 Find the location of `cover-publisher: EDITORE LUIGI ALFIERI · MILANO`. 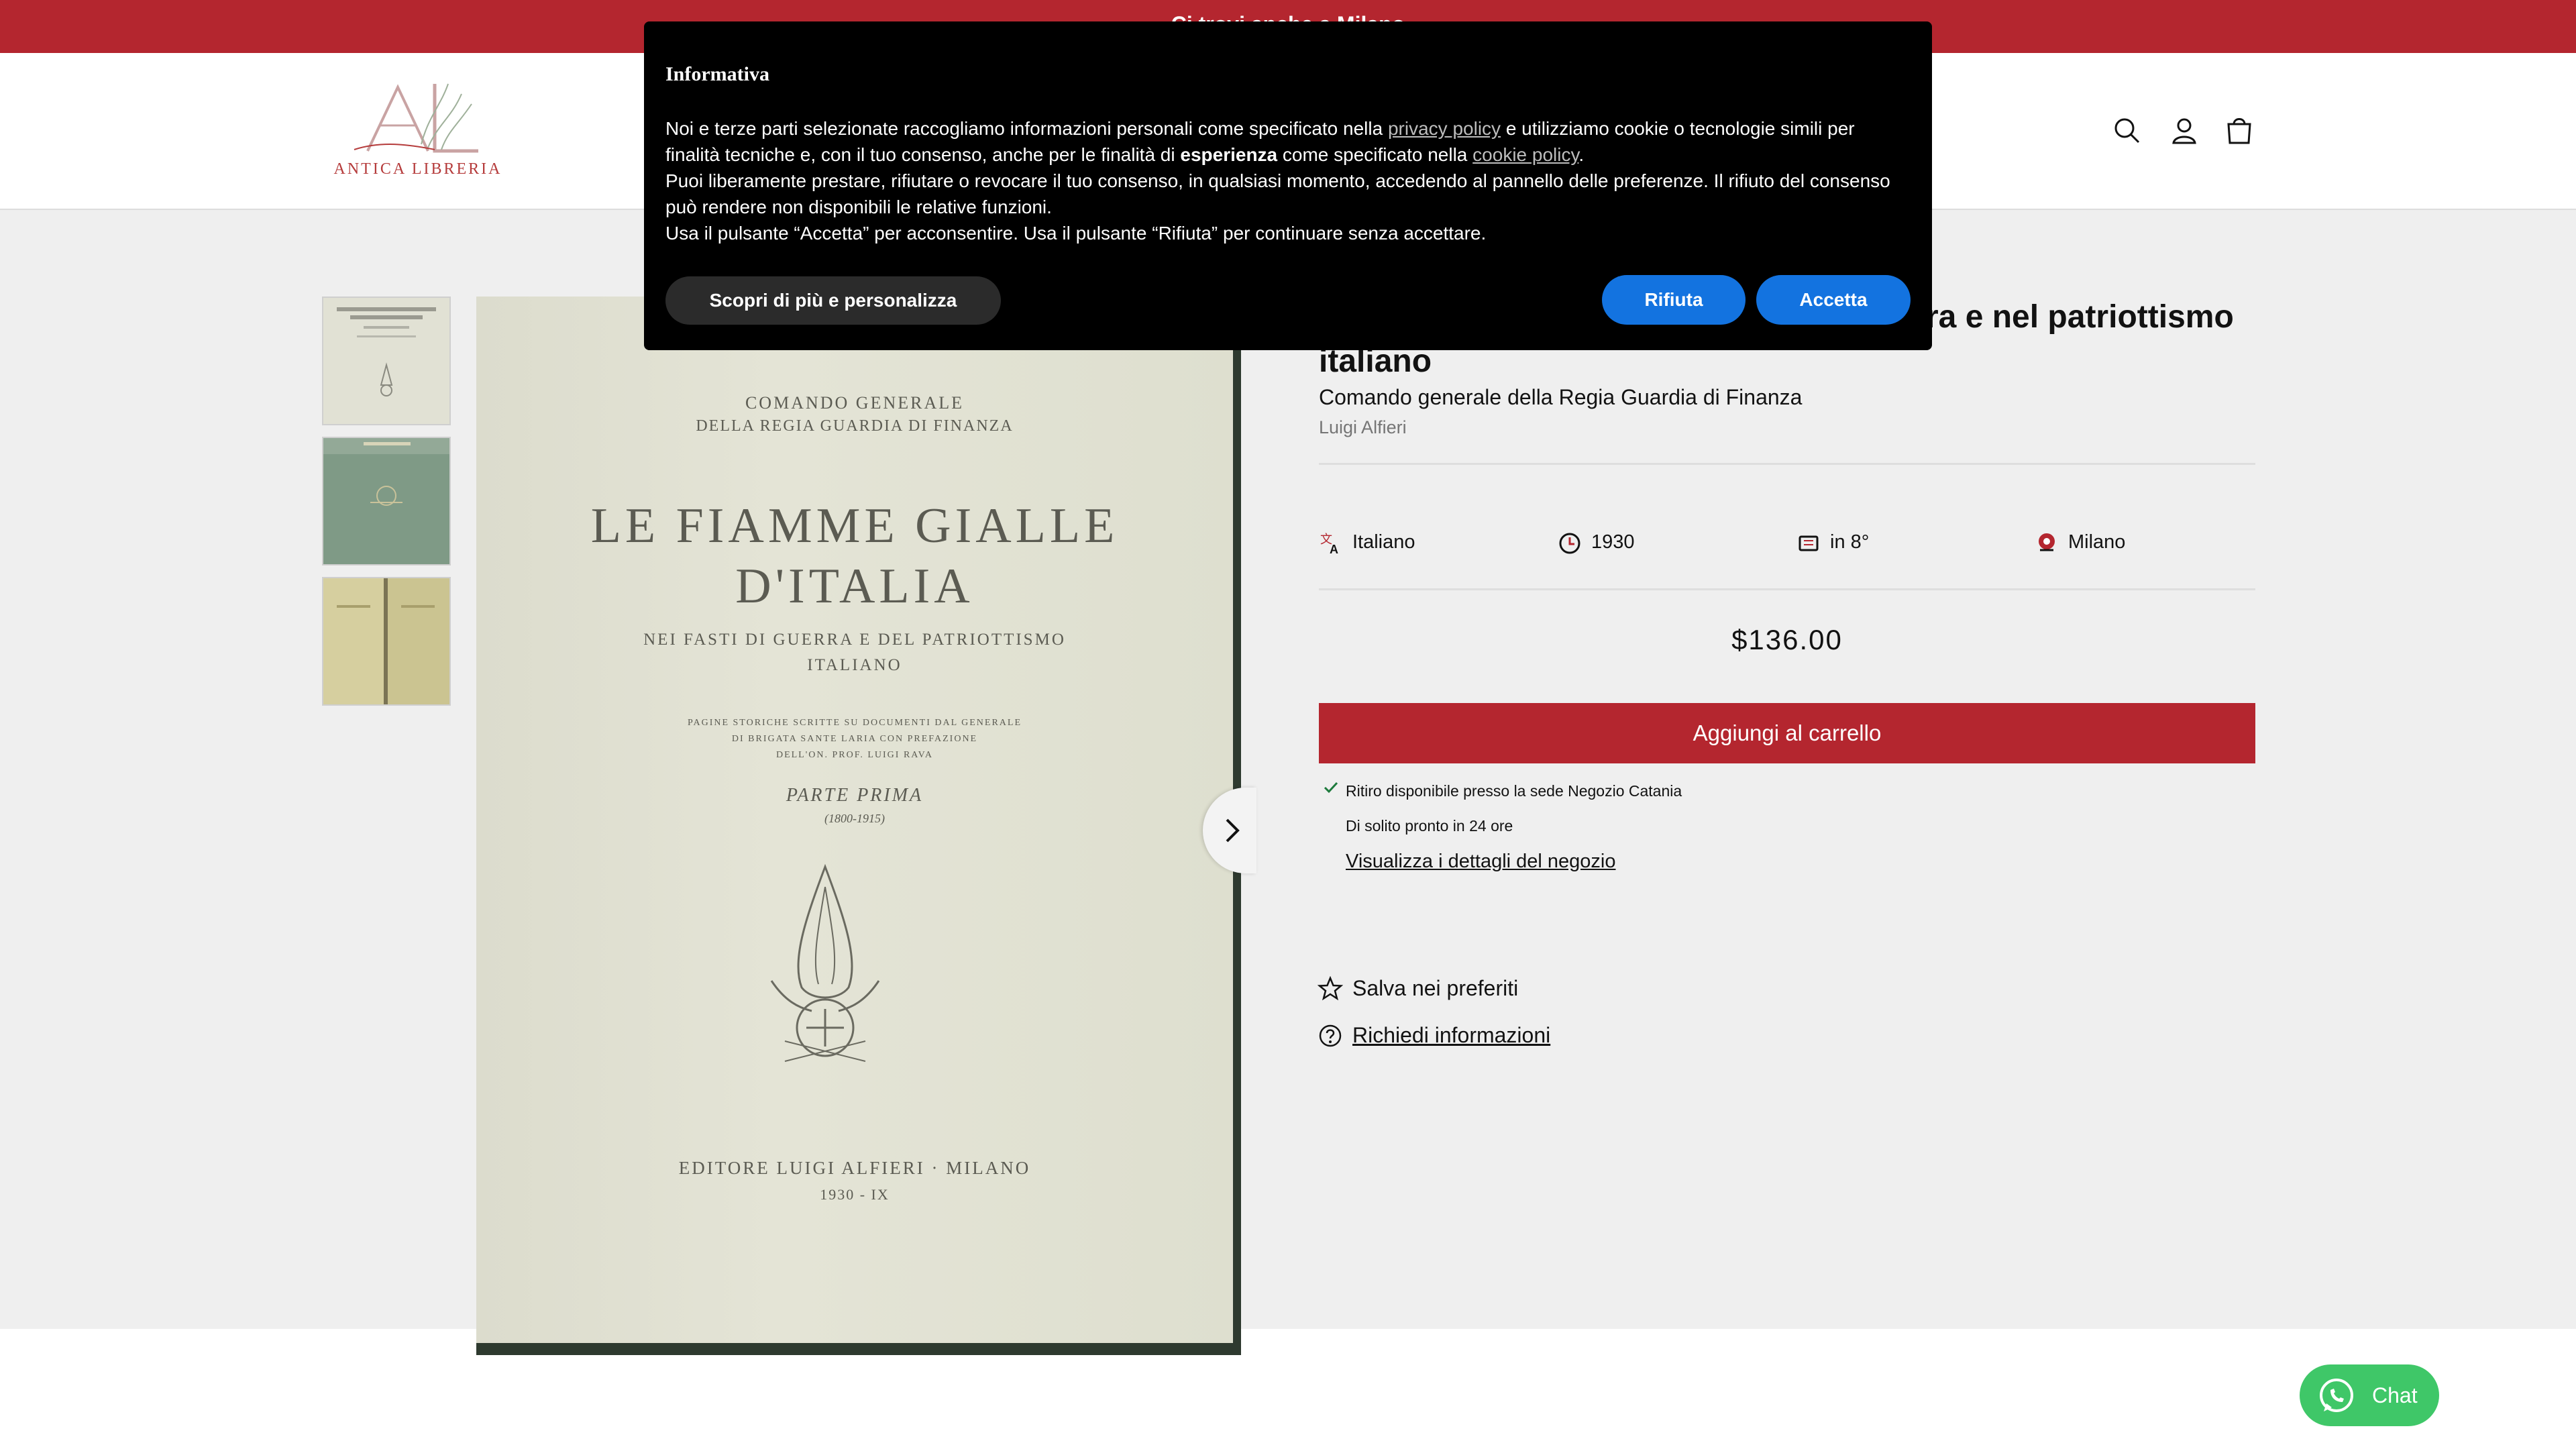

cover-publisher: EDITORE LUIGI ALFIERI · MILANO is located at coordinates (854, 1168).